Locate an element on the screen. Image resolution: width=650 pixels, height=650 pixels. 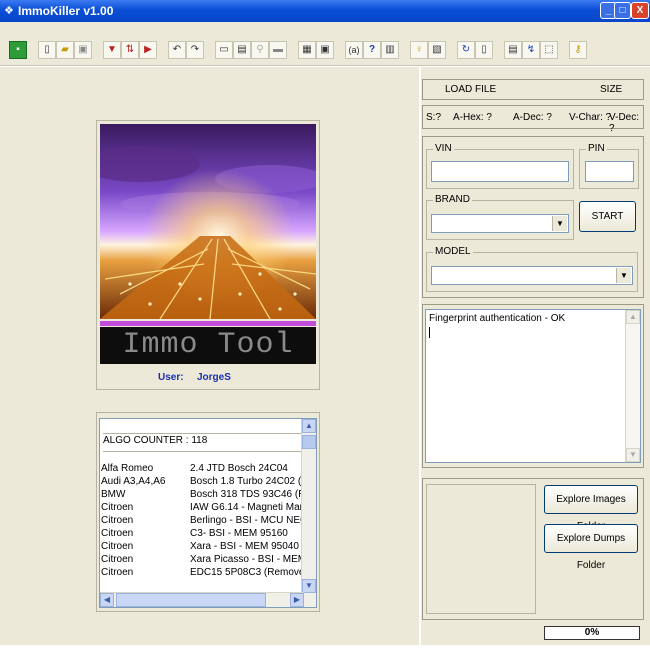
key-icon: ♀ is located at coordinates (419, 50).